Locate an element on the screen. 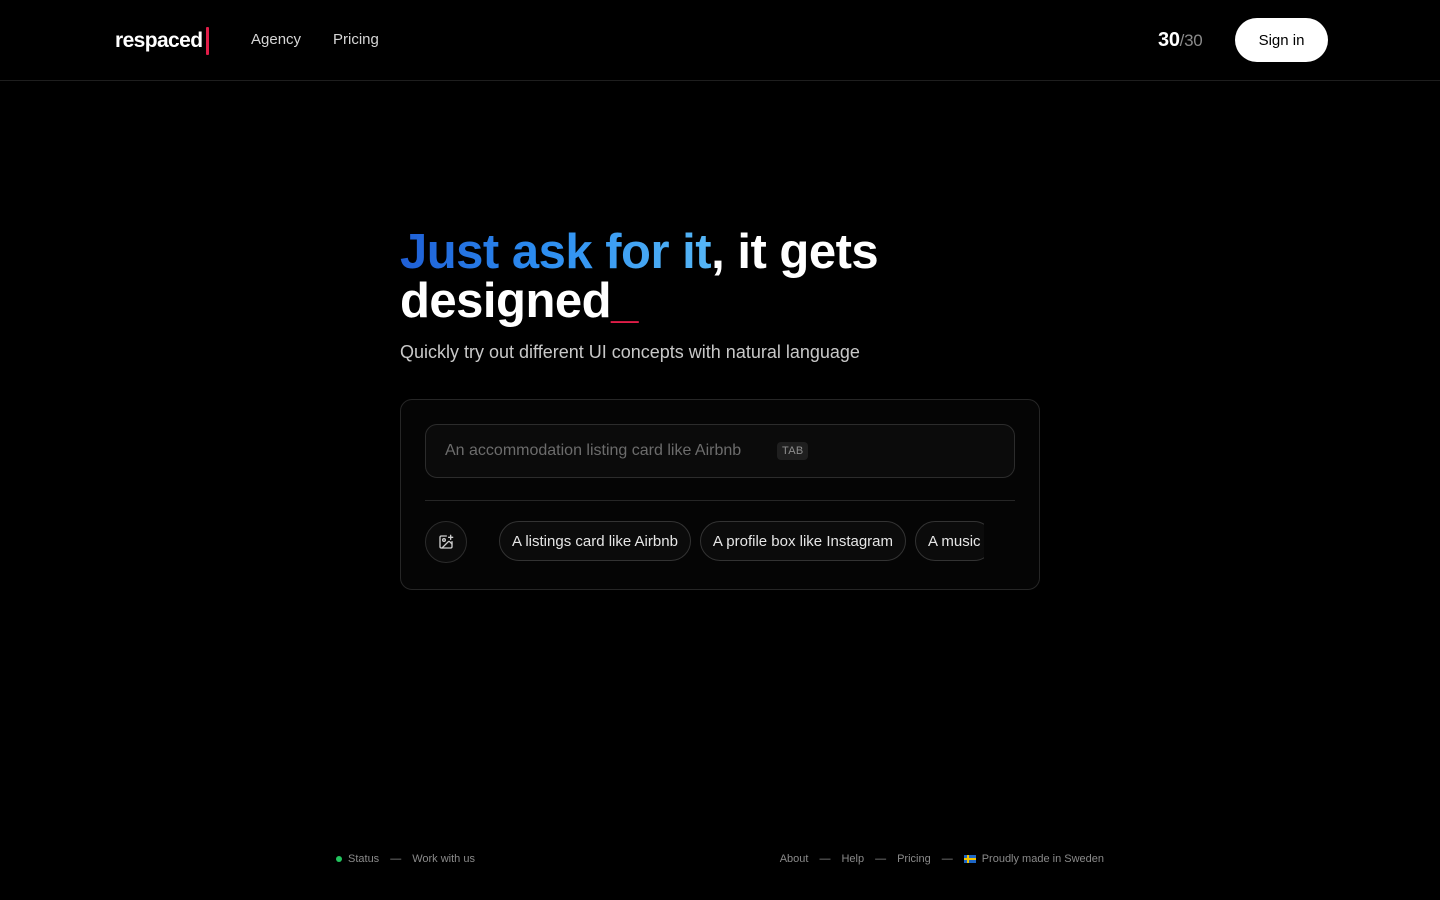 This screenshot has width=1440, height=900. footer-link-status: Status is located at coordinates (363, 859).